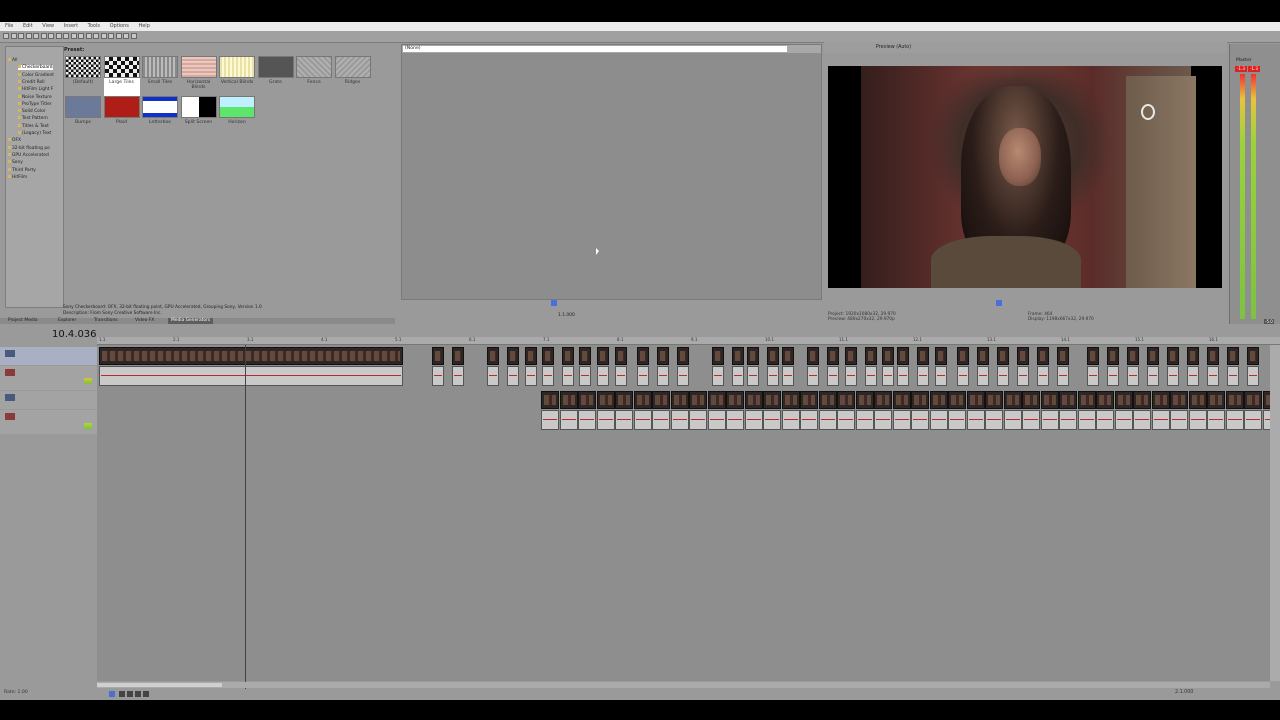  What do you see at coordinates (893, 47) in the screenshot?
I see `preview-quality-select: Preview (Auto)` at bounding box center [893, 47].